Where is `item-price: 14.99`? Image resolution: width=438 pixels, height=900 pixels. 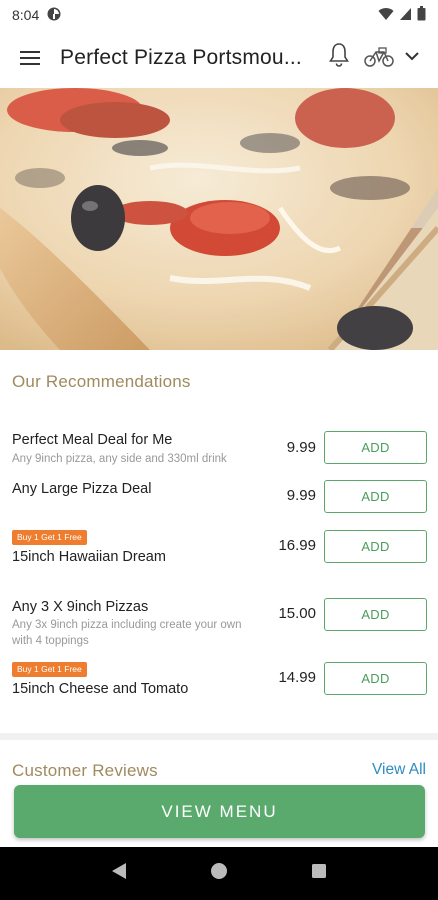
item-price: 14.99 is located at coordinates (297, 677).